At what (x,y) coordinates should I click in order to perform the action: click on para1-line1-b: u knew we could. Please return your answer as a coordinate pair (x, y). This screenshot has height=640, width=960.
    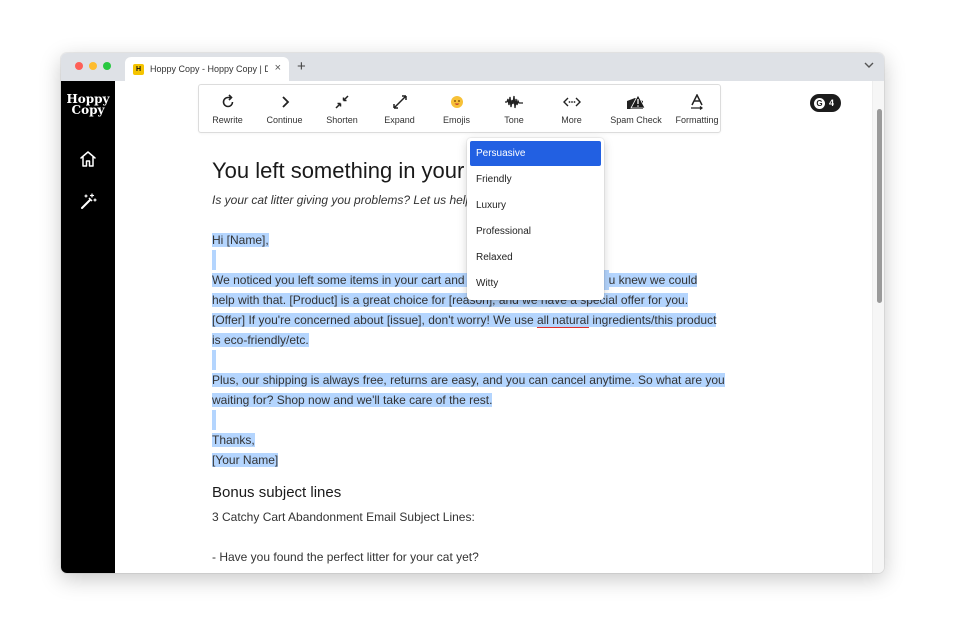
    Looking at the image, I should click on (653, 280).